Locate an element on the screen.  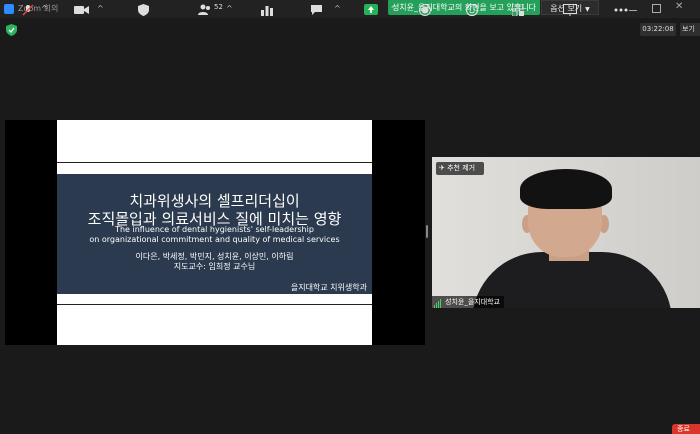
participants-icon is located at coordinates (204, 9).